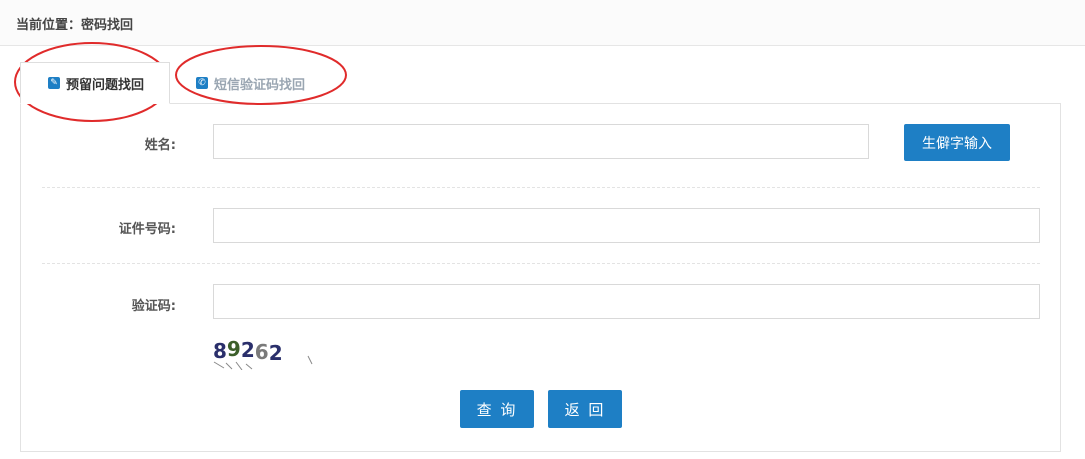  Describe the element at coordinates (542, 23) in the screenshot. I see `top-bar: 当前位置：密码找回` at that location.